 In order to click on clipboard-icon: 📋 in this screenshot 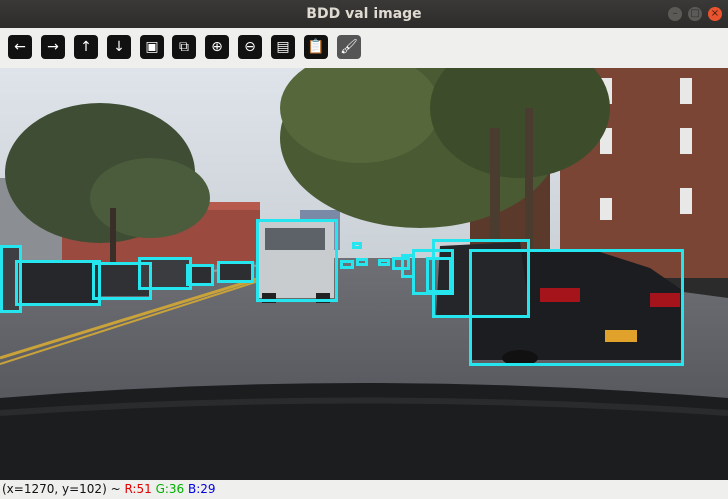, I will do `click(316, 47)`.